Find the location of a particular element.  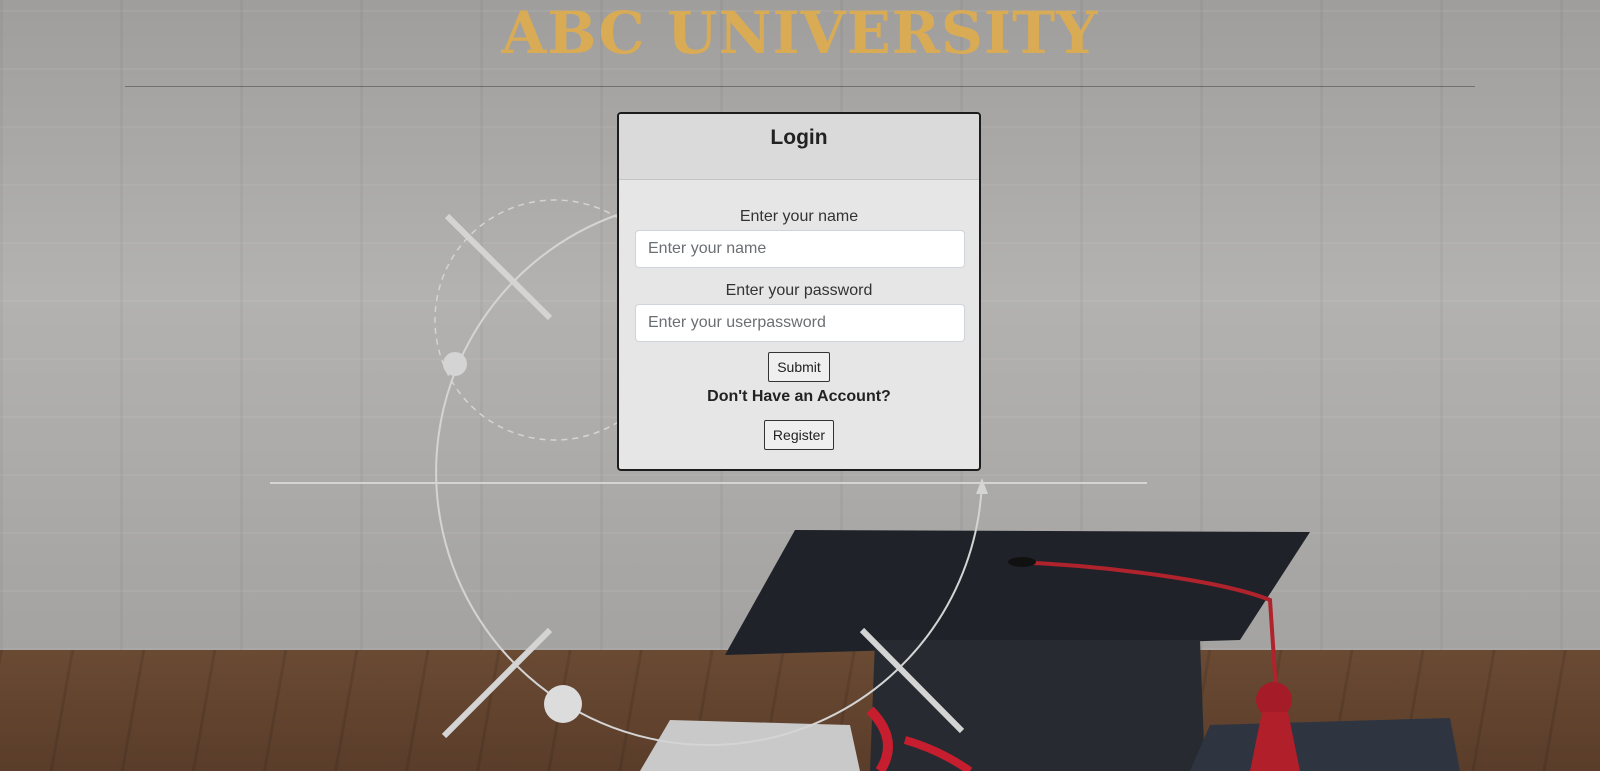

submit-button: Submit is located at coordinates (799, 367).